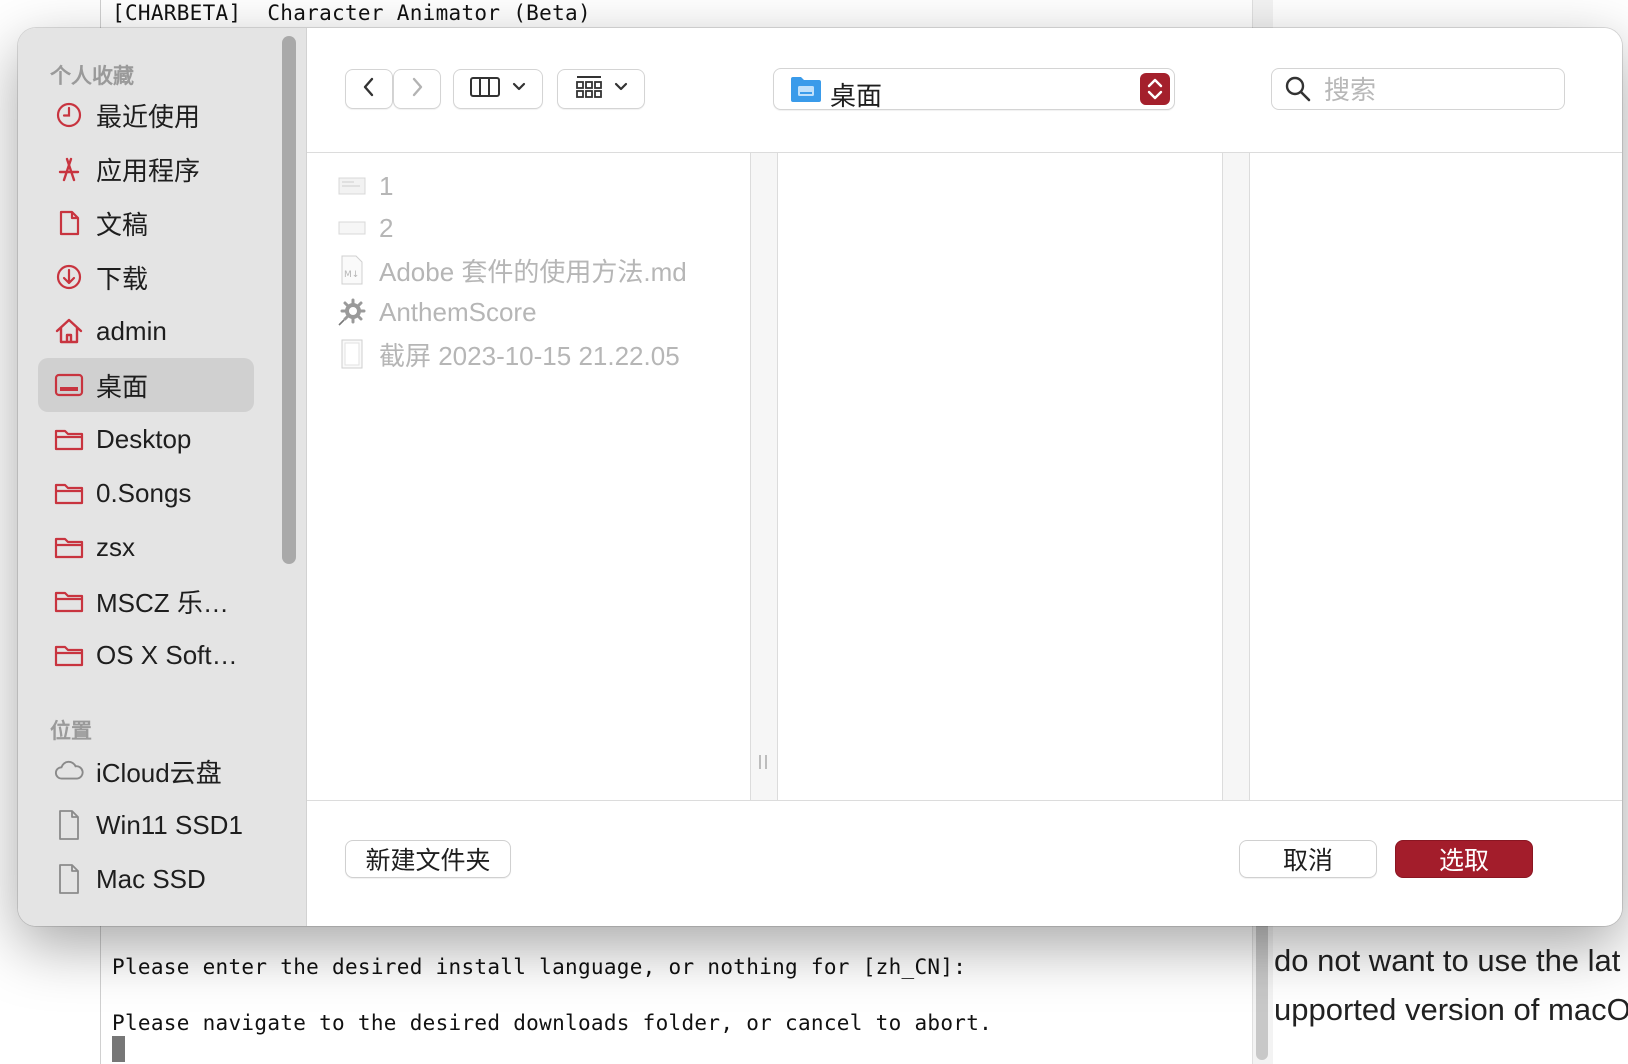  What do you see at coordinates (856, 96) in the screenshot?
I see `location-label: 桌面` at bounding box center [856, 96].